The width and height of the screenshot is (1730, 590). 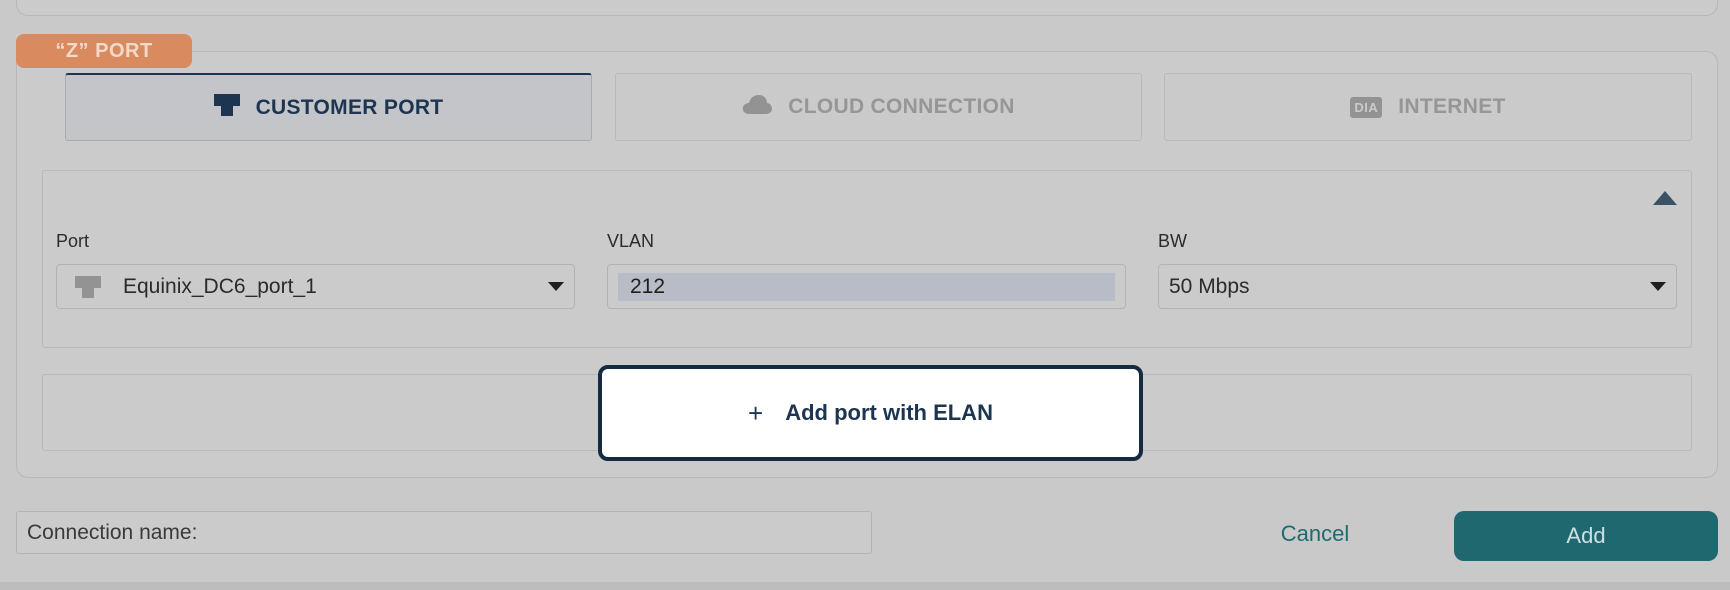 I want to click on tab-internet: DIA INTERNET, so click(x=1428, y=107).